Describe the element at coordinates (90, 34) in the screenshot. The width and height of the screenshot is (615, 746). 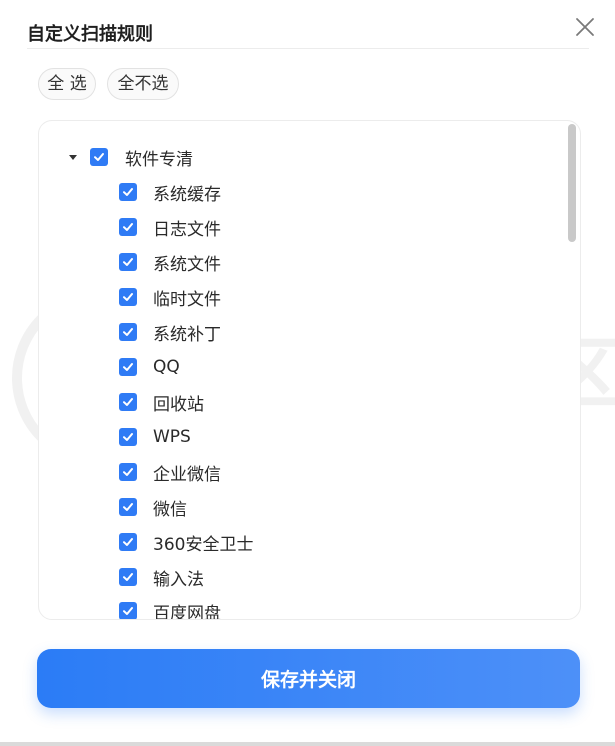
I see `dialog-title: 自定义扫描规则` at that location.